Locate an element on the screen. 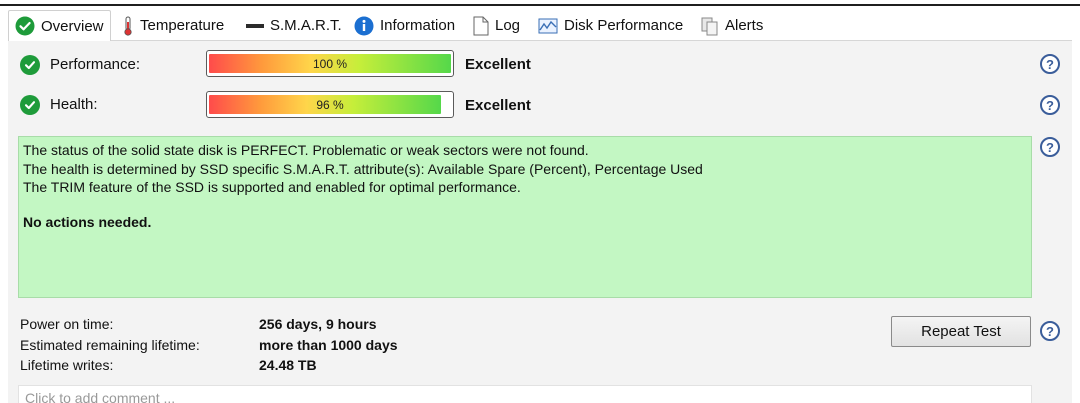 This screenshot has height=403, width=1080. lifetime-writes-value: 24.48 TB is located at coordinates (288, 365).